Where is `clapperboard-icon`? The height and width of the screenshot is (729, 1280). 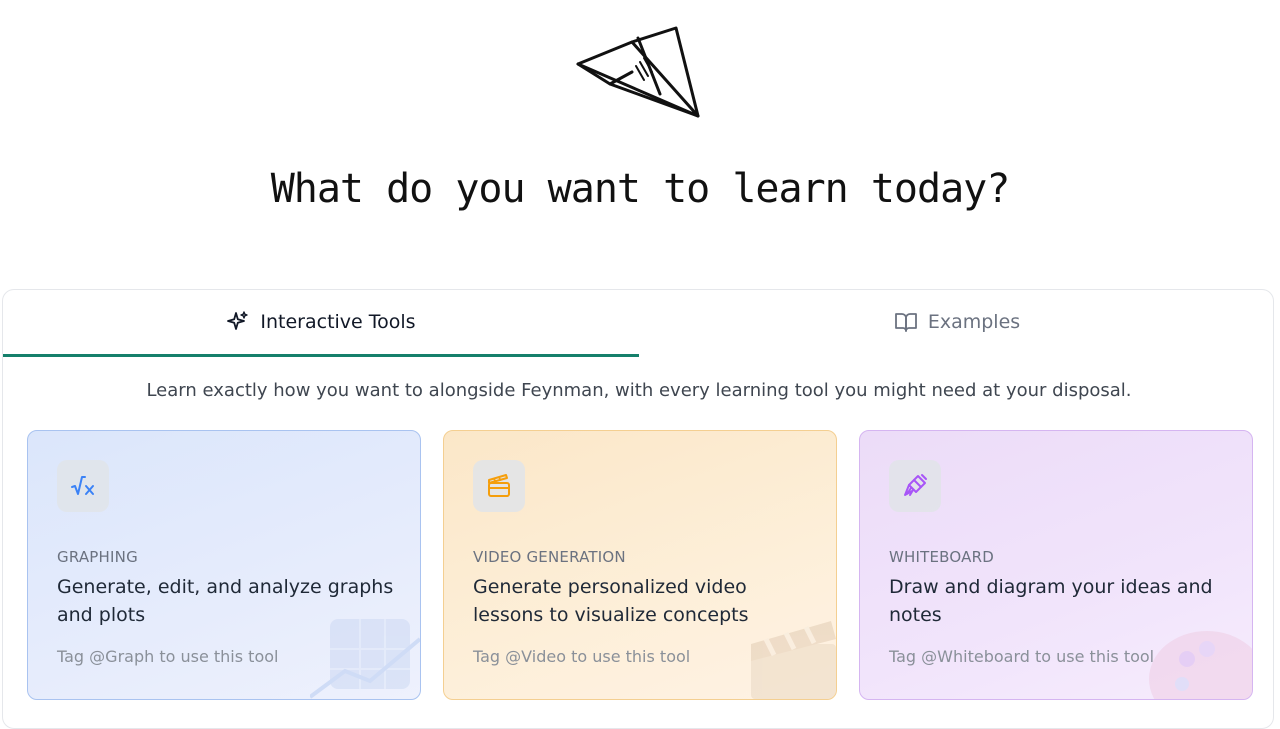 clapperboard-icon is located at coordinates (499, 485).